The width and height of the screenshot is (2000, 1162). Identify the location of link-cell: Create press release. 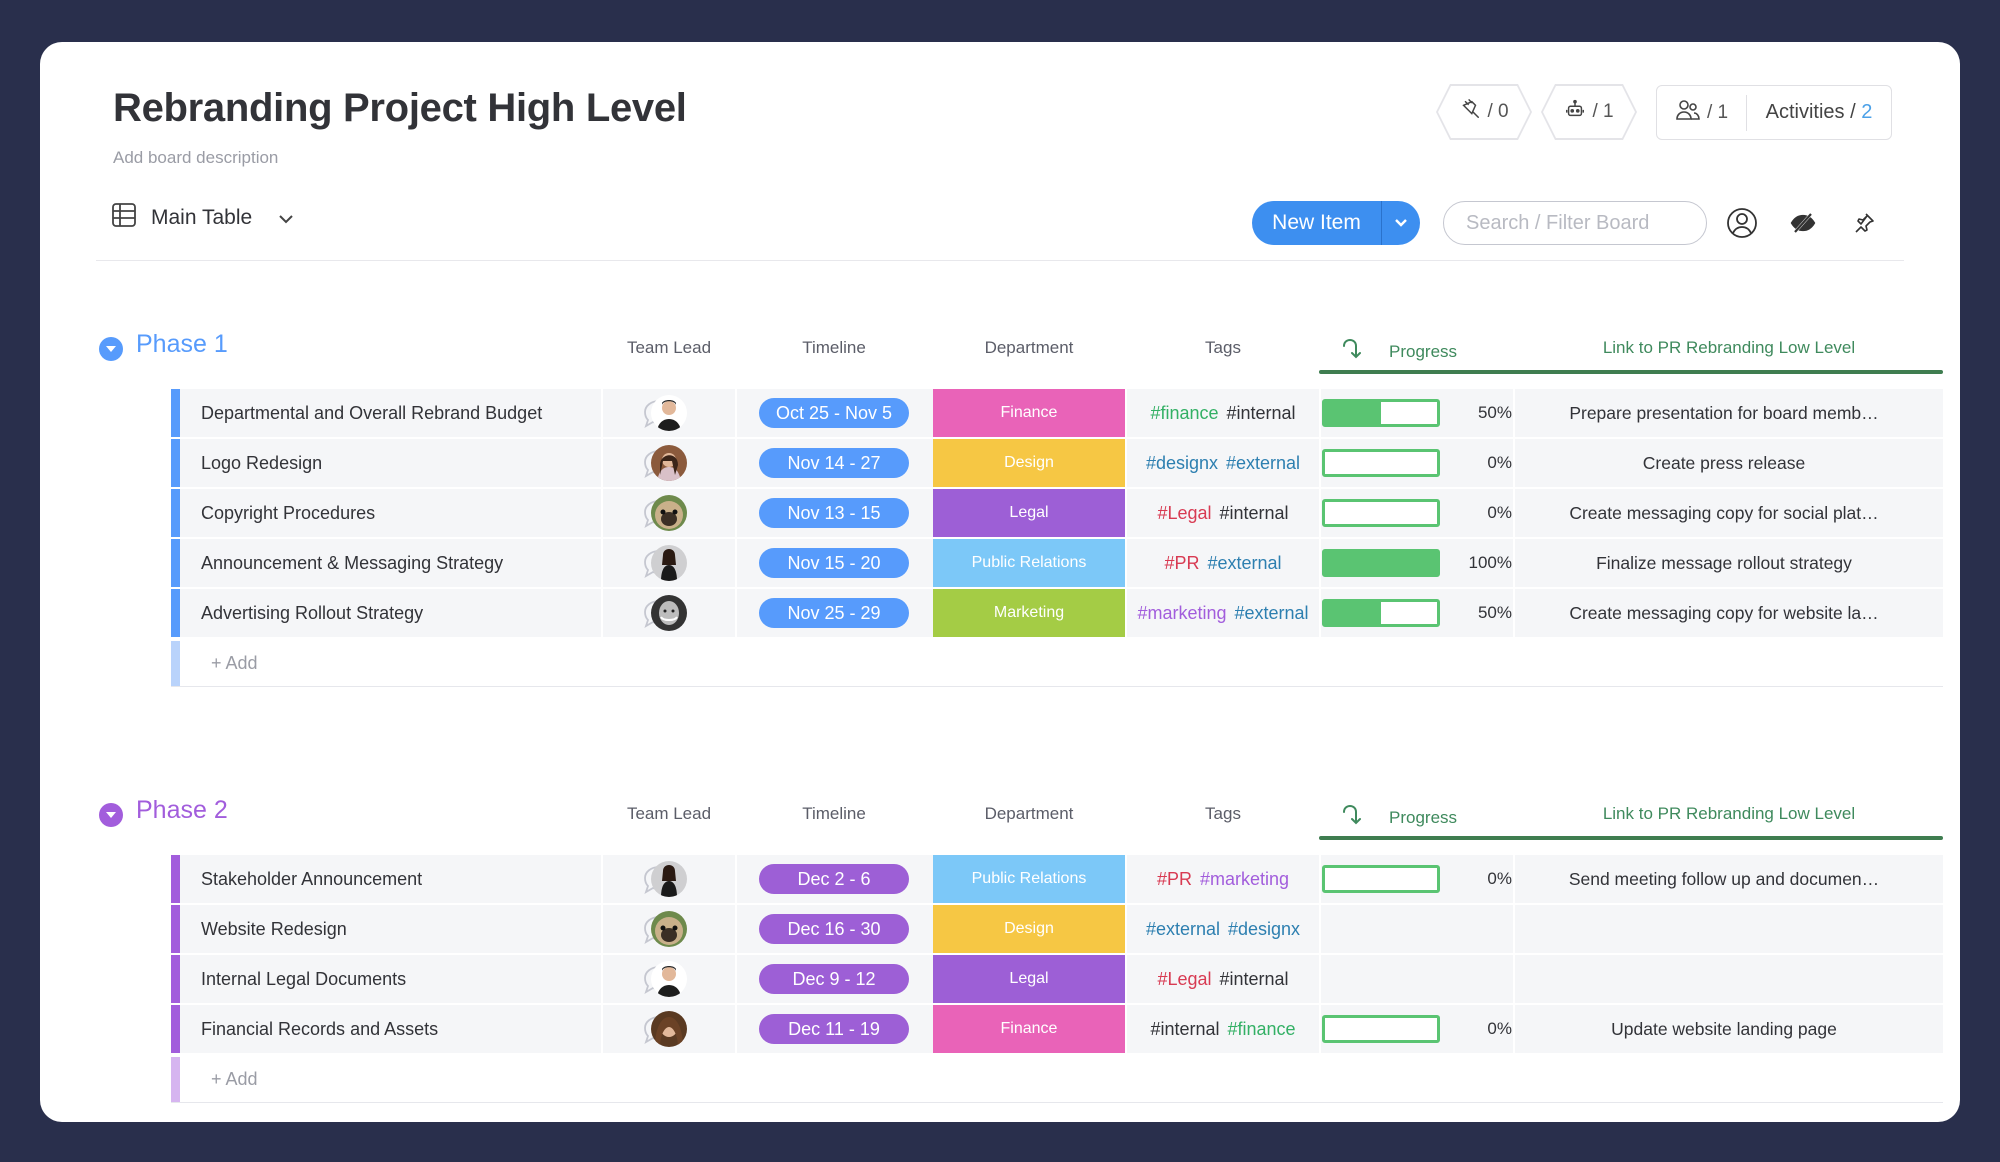
(1724, 463).